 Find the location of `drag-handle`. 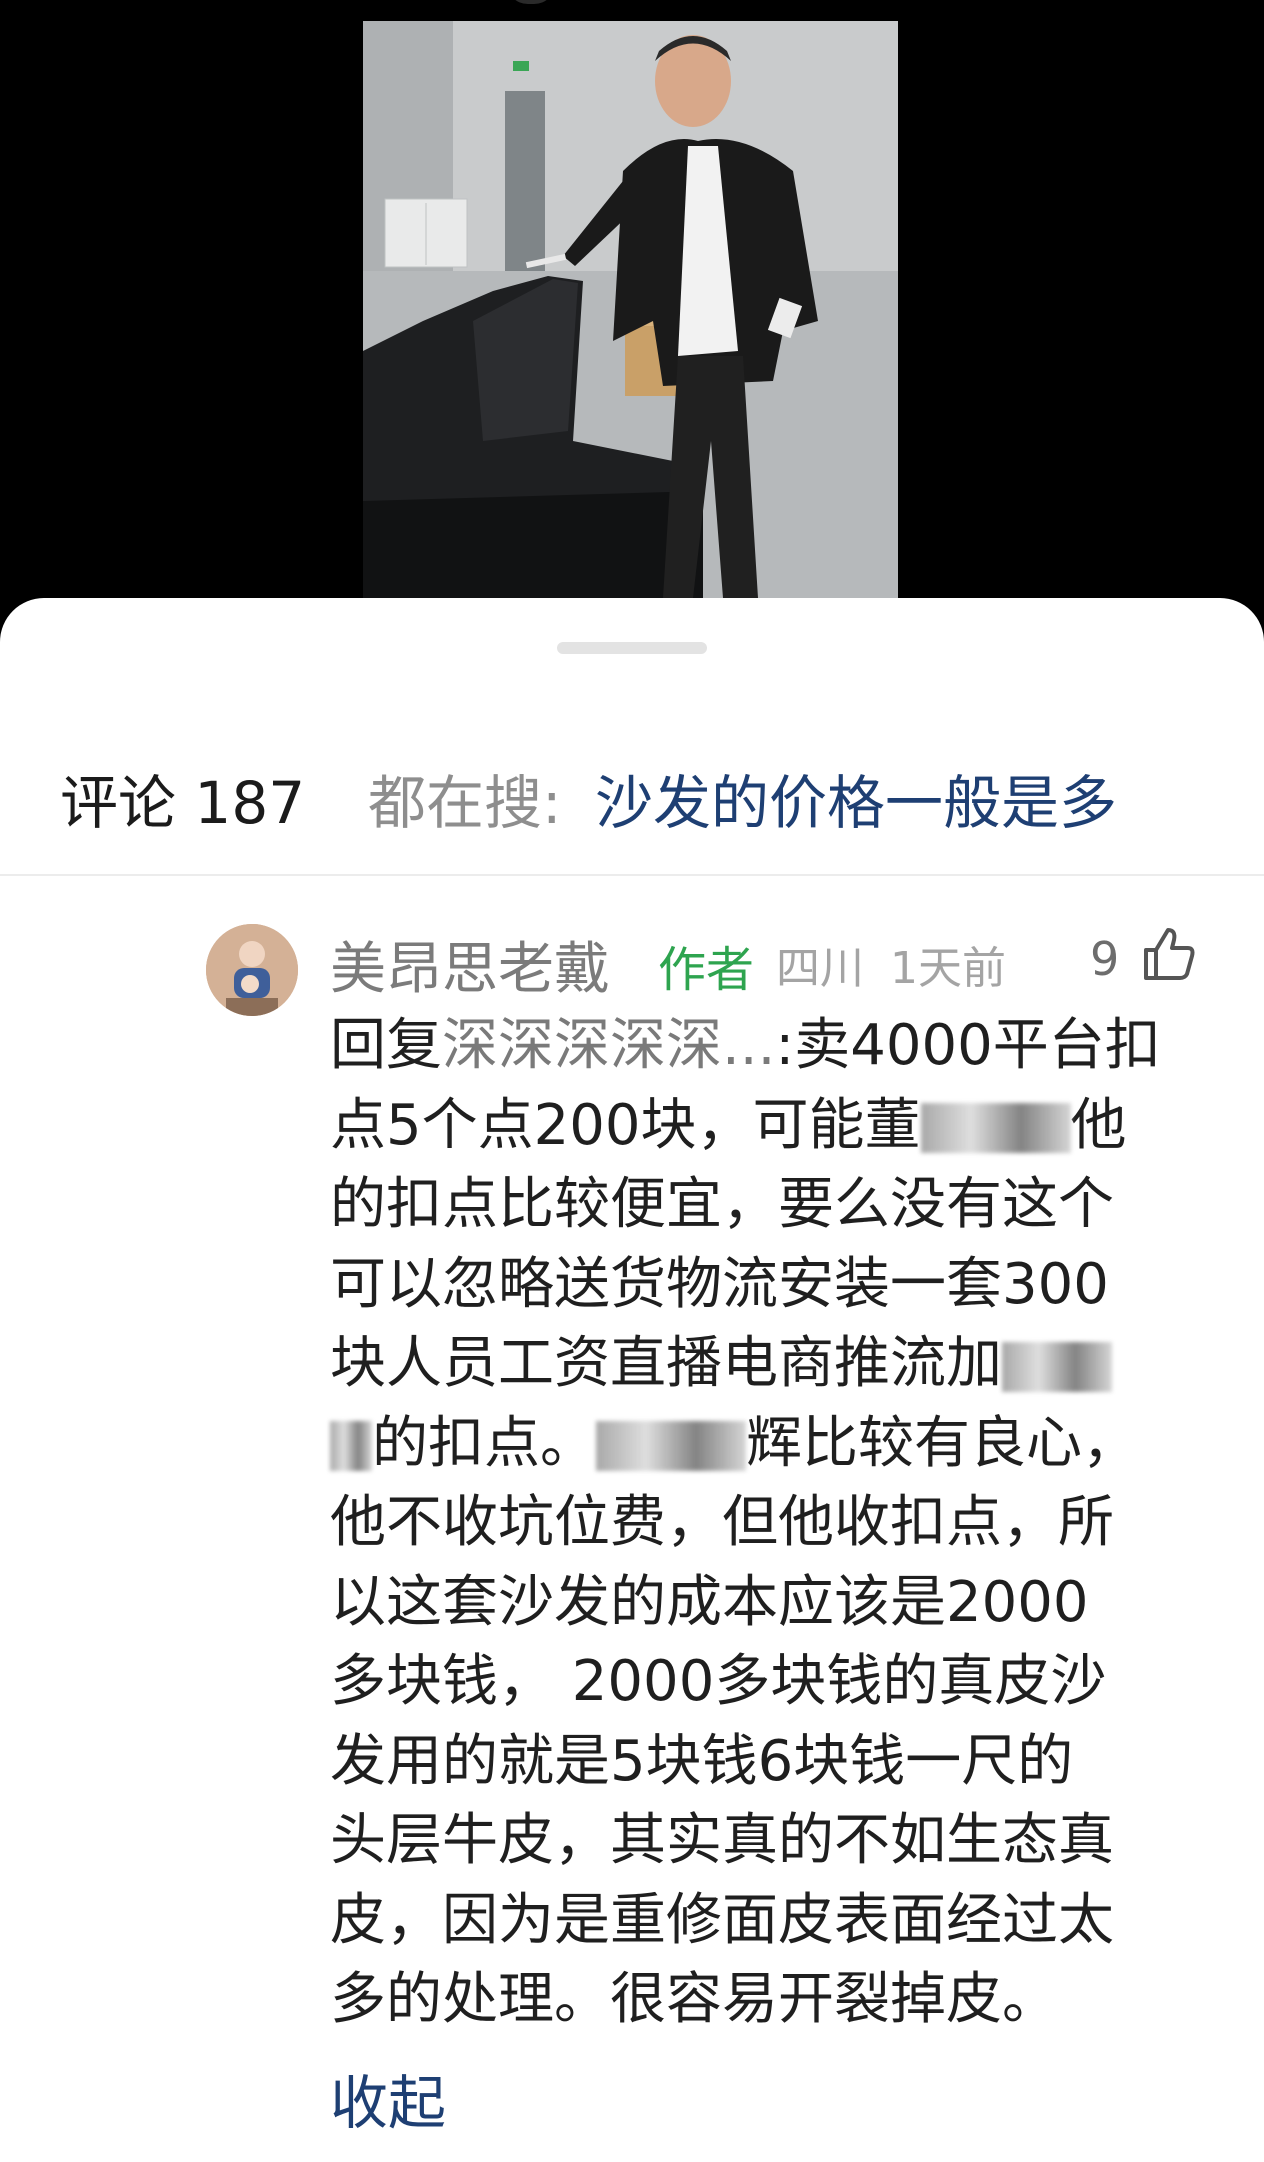

drag-handle is located at coordinates (632, 648).